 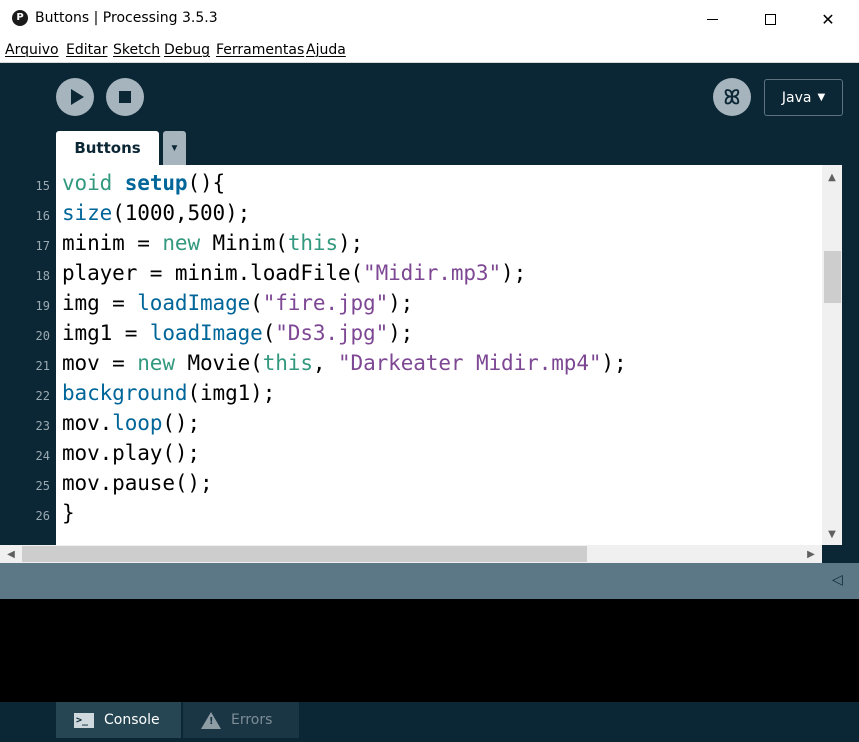 What do you see at coordinates (811, 554) in the screenshot?
I see `scroll-right-icon: ▶` at bounding box center [811, 554].